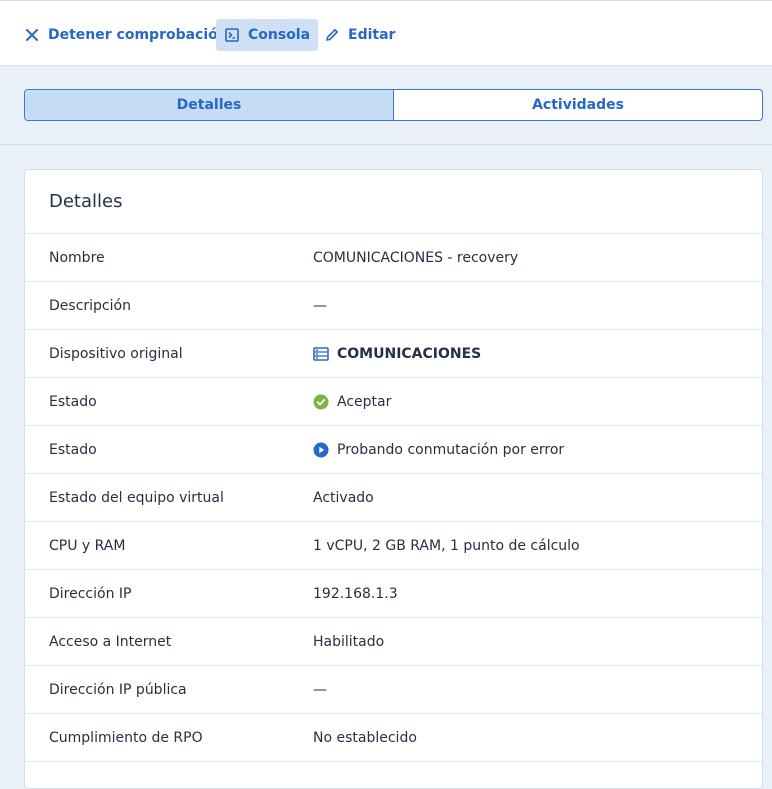 The image size is (772, 789). I want to click on description-value: —, so click(320, 305).